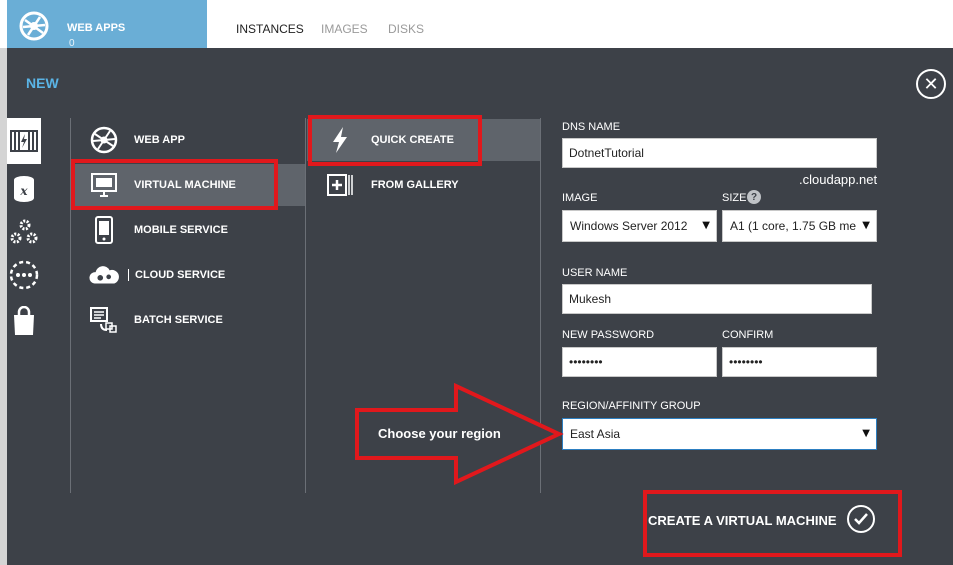  I want to click on svg-text: x, so click(23, 191).